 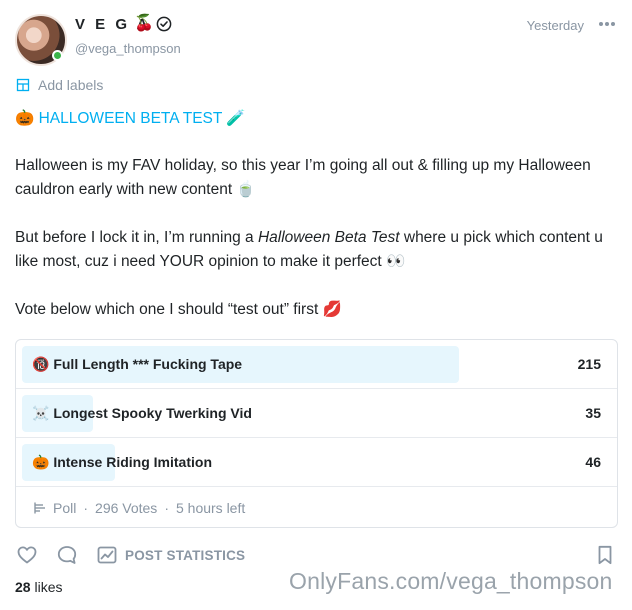 I want to click on poll-total-votes: 296 Votes, so click(x=126, y=507).